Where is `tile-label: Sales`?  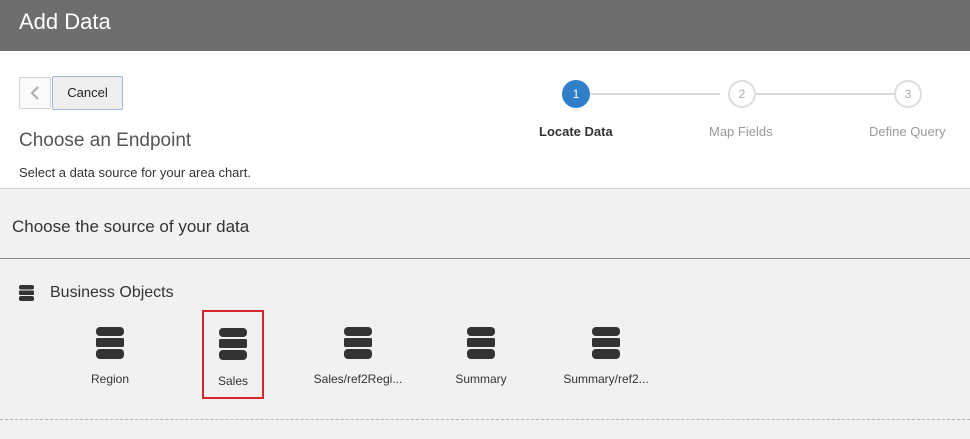 tile-label: Sales is located at coordinates (233, 381).